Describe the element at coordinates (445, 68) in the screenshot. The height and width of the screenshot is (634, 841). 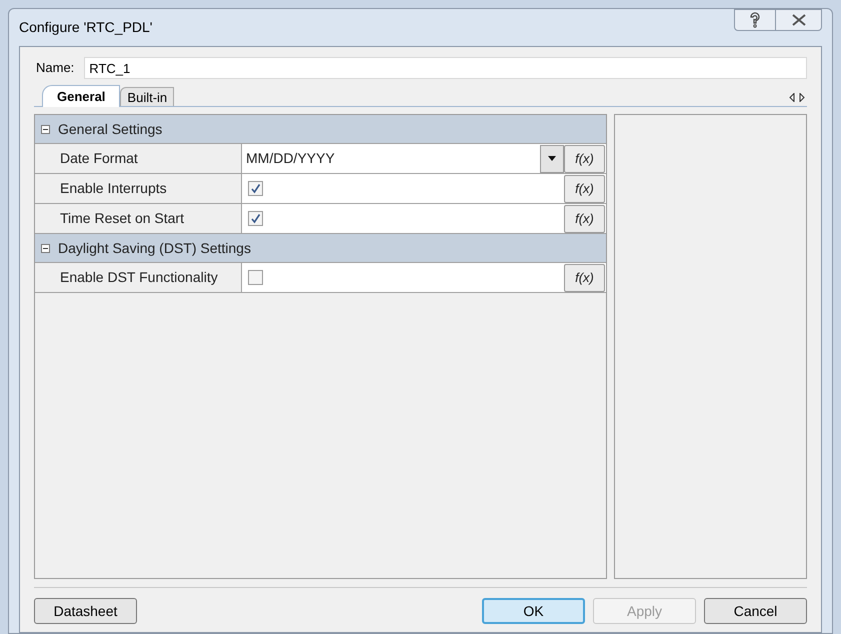
I see `name-field: RTC_1` at that location.